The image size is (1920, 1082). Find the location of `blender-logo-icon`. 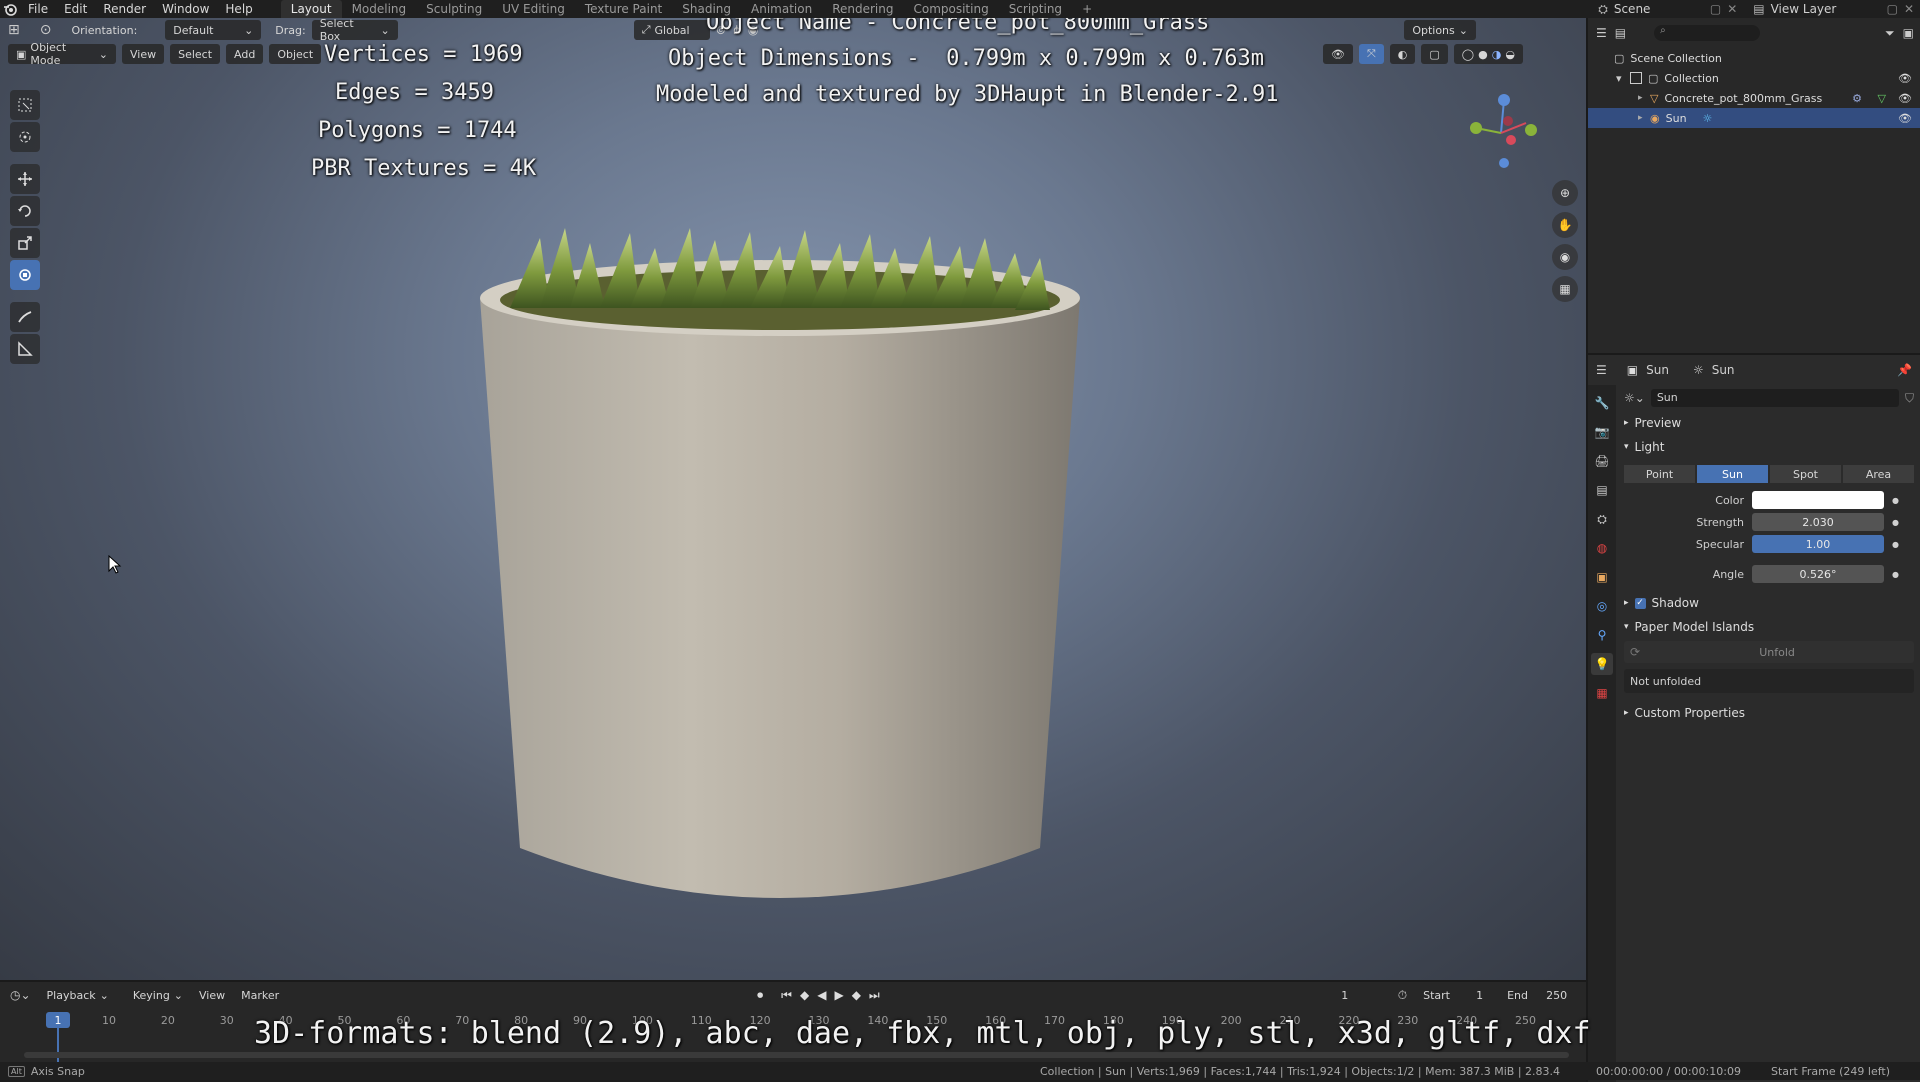

blender-logo-icon is located at coordinates (10, 9).